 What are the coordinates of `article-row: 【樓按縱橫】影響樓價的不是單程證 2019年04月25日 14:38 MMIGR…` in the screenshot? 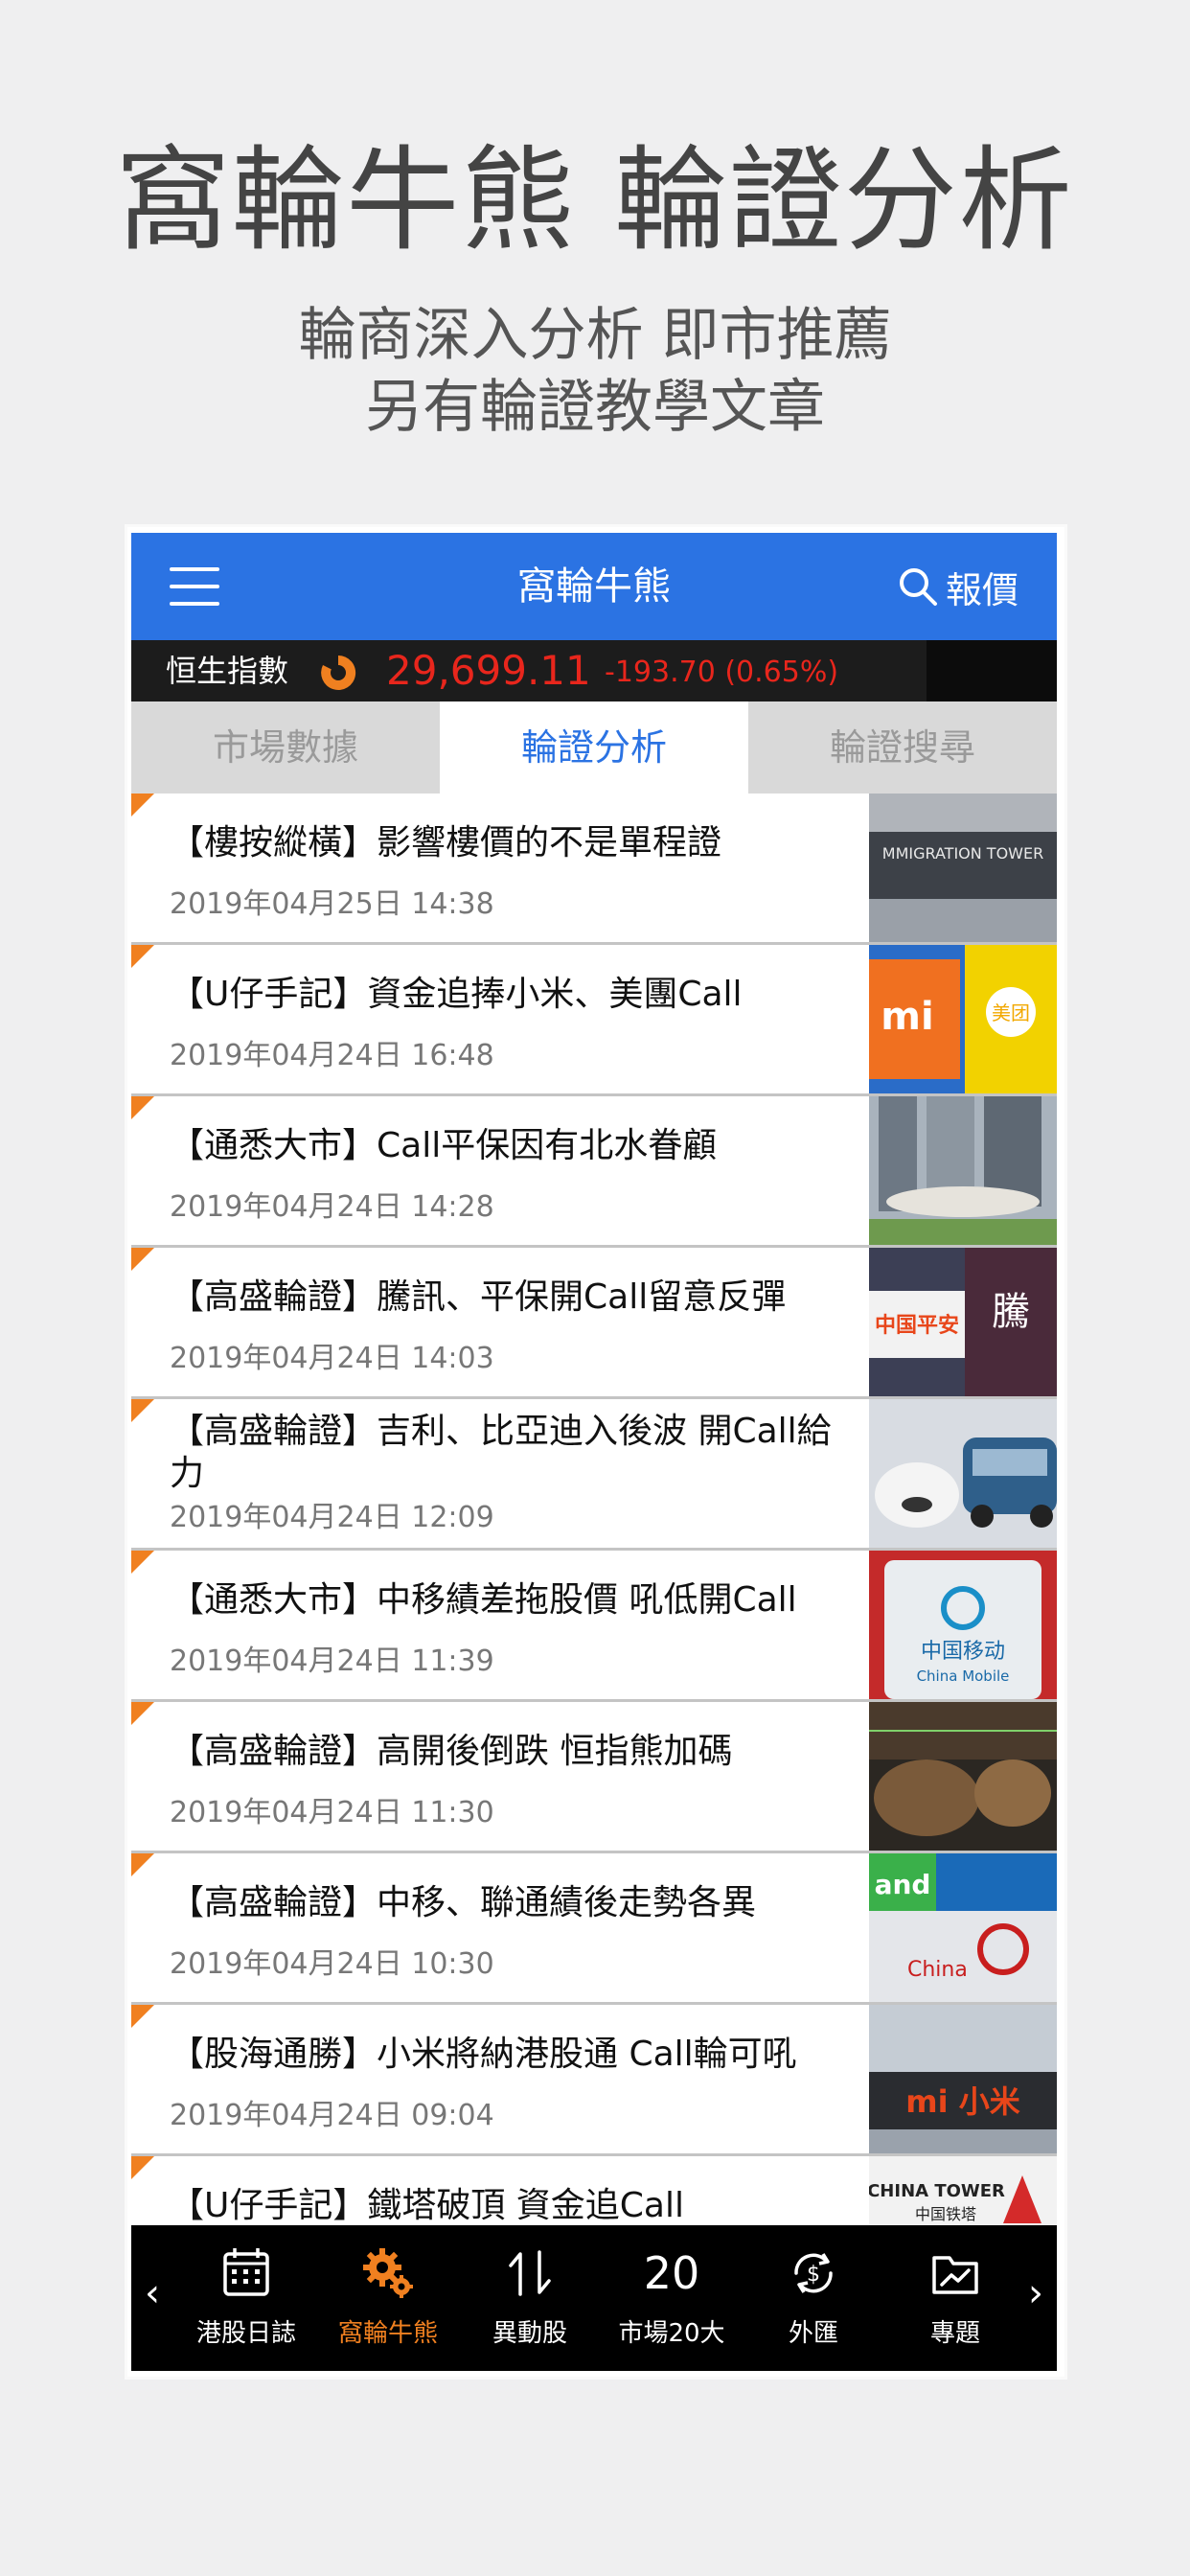 It's located at (594, 869).